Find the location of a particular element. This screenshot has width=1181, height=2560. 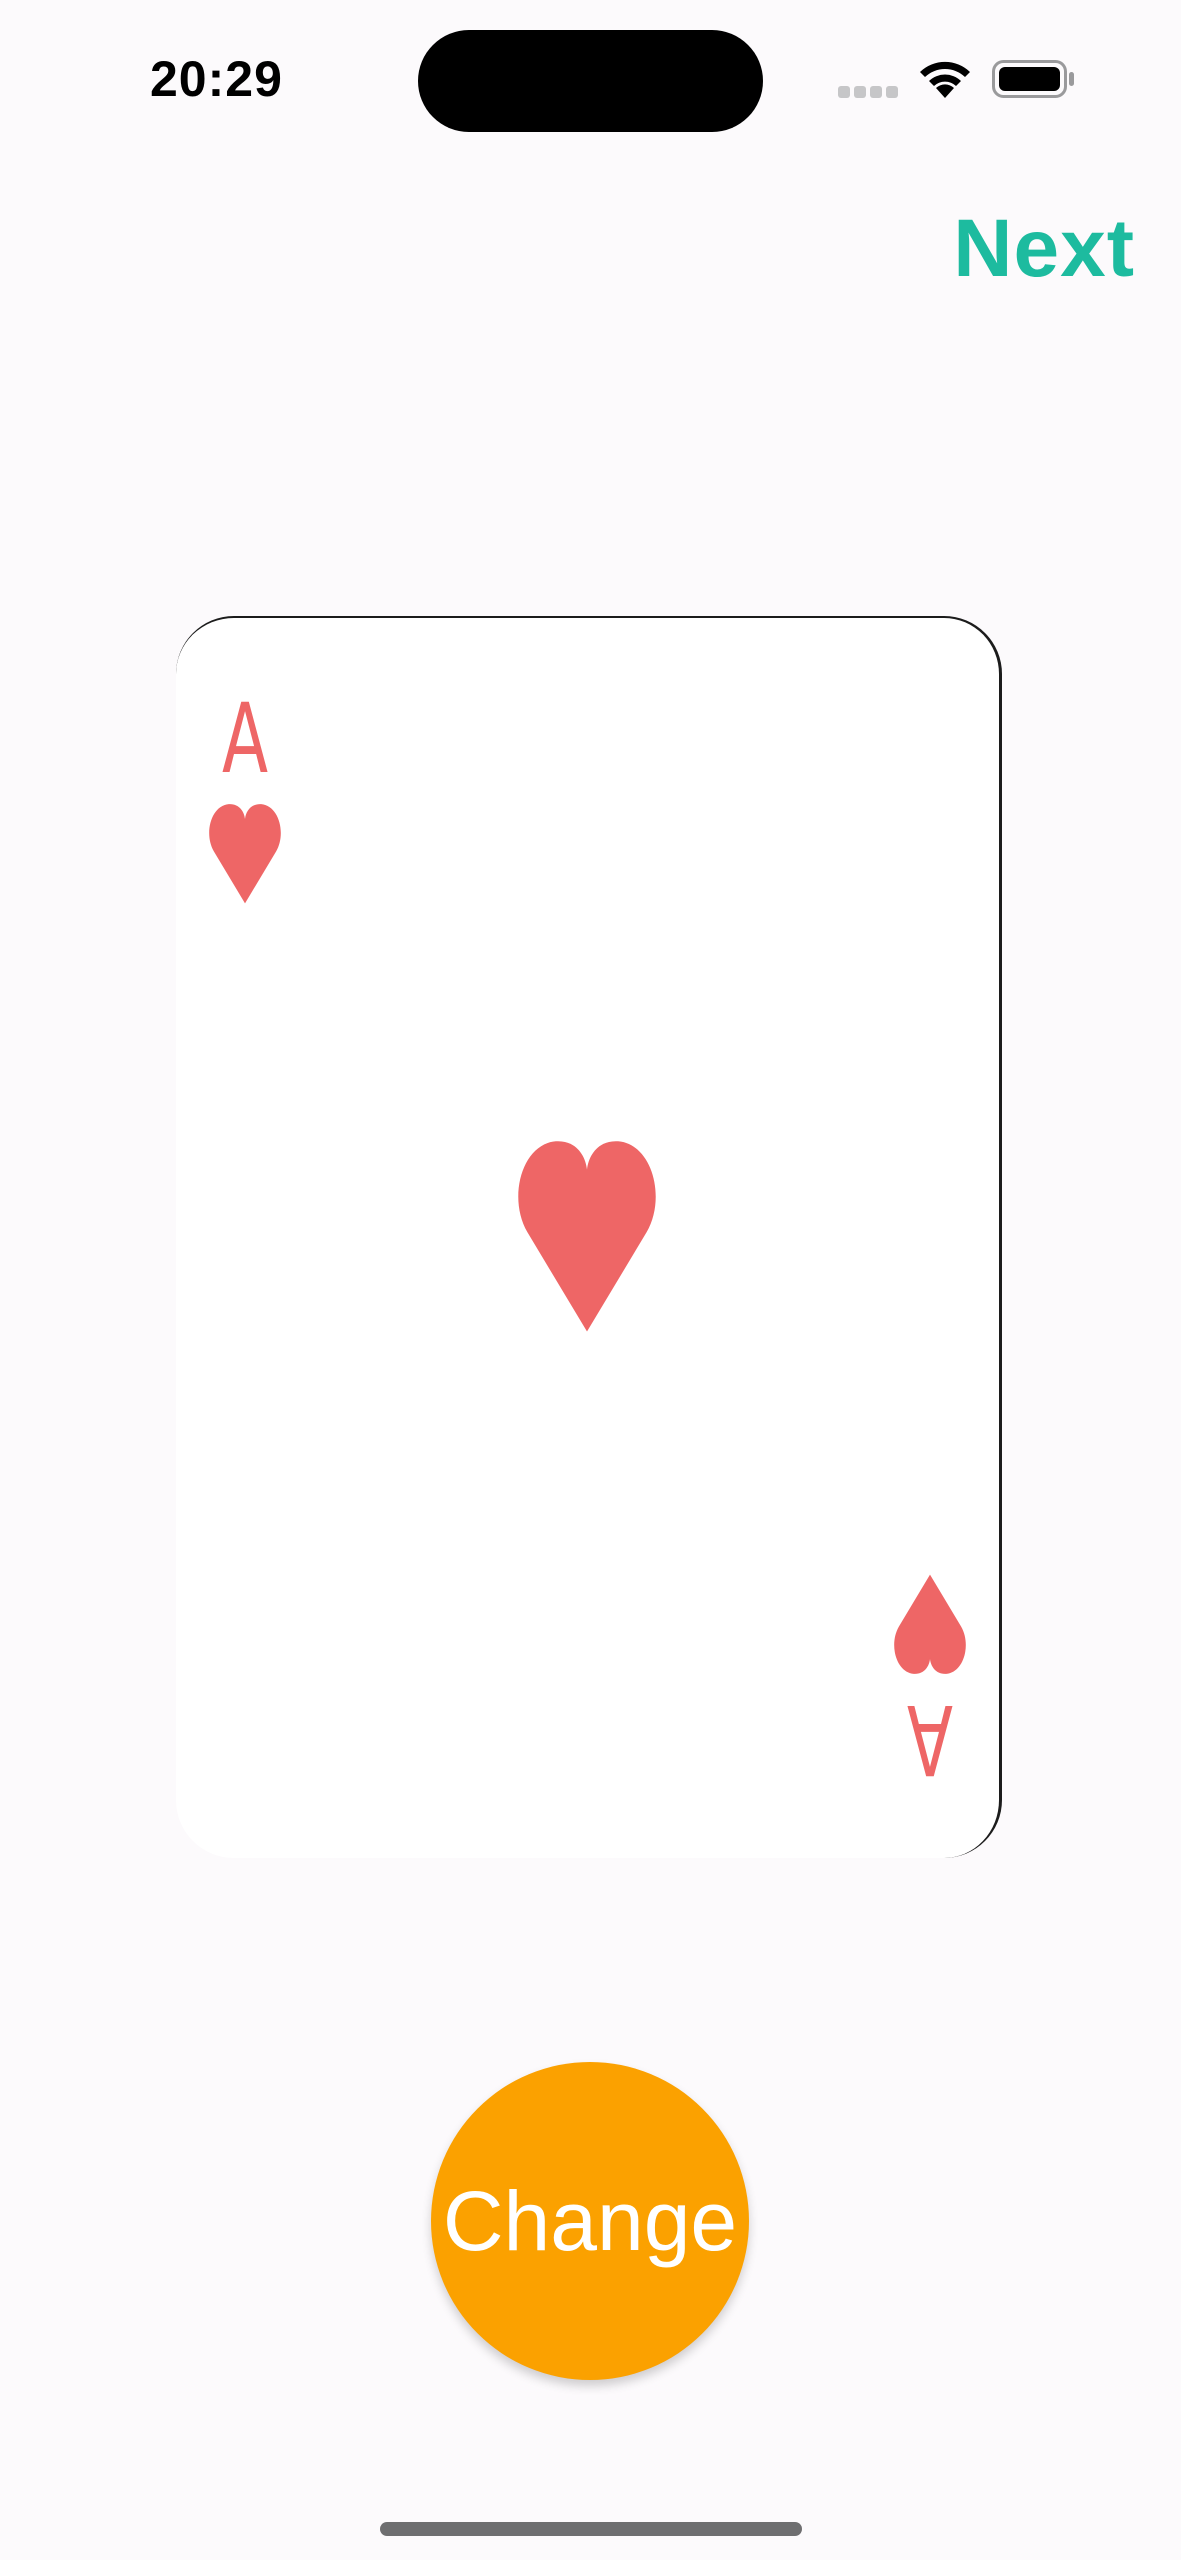

card-corner-bottom: A is located at coordinates (930, 1671).